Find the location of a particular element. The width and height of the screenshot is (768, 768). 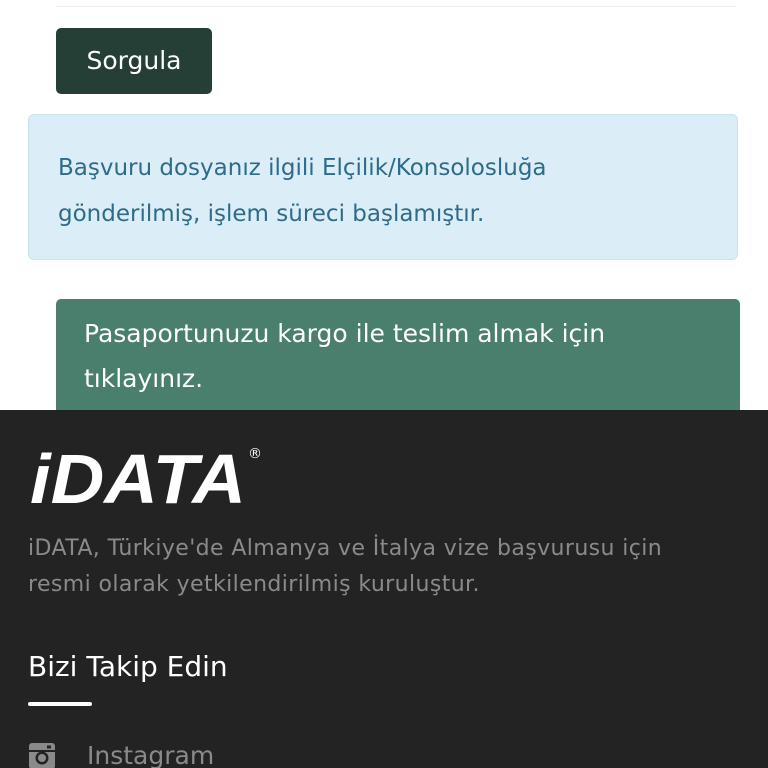

idata-logo: iDATA iDATA ® is located at coordinates (146, 475).